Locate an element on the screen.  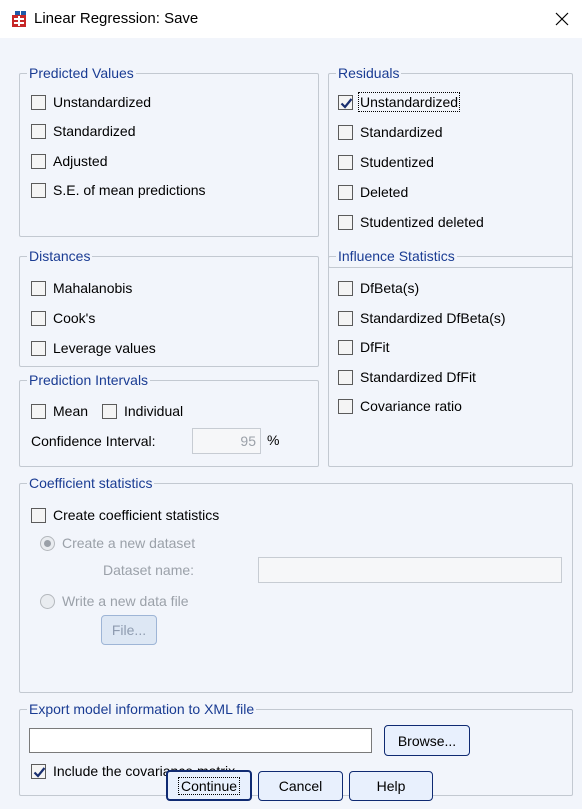
checkbox-label: Adjusted is located at coordinates (80, 161).